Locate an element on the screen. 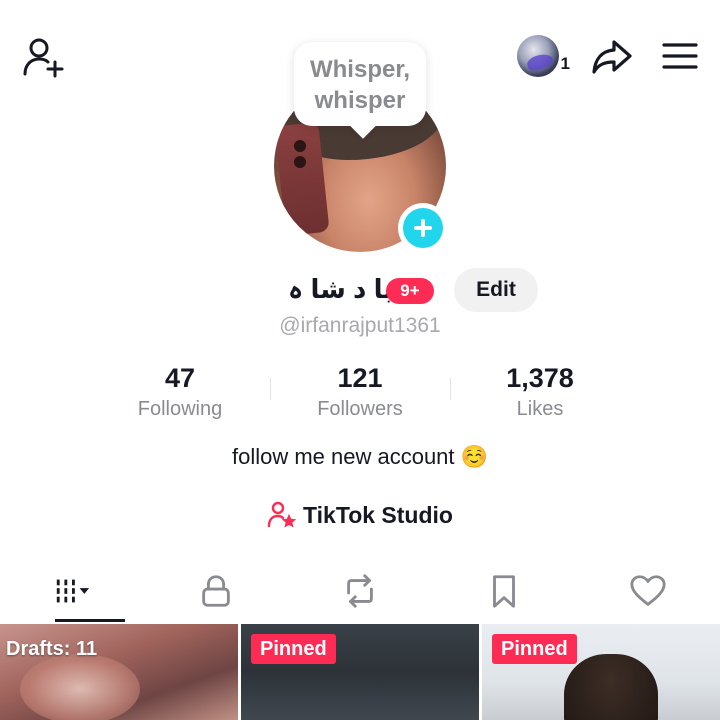 The height and width of the screenshot is (720, 720). menu-icon is located at coordinates (680, 56).